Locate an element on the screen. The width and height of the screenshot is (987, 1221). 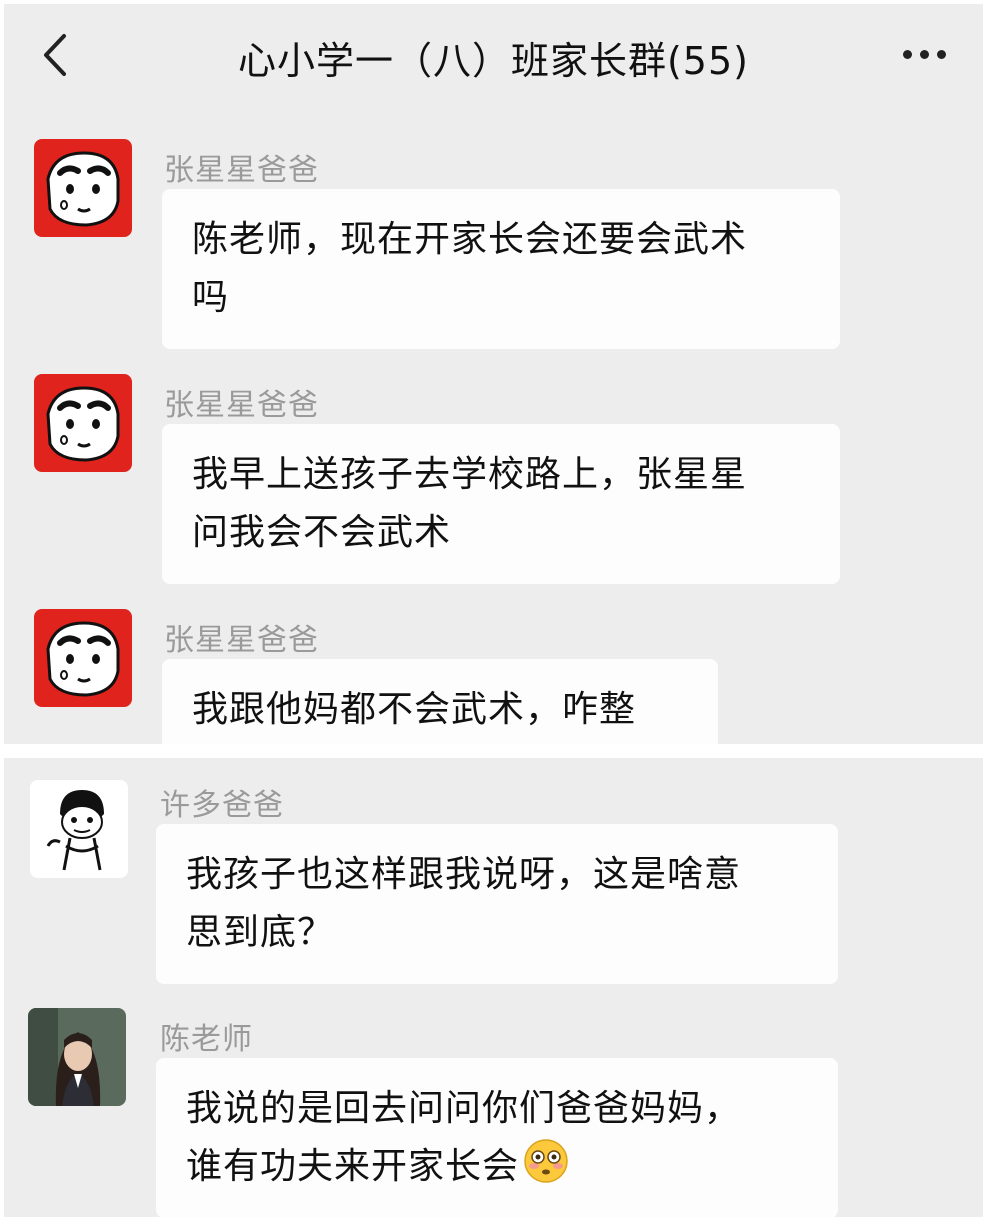
message-line: 我说的是回去问问你们爸爸妈妈， is located at coordinates (464, 1108).